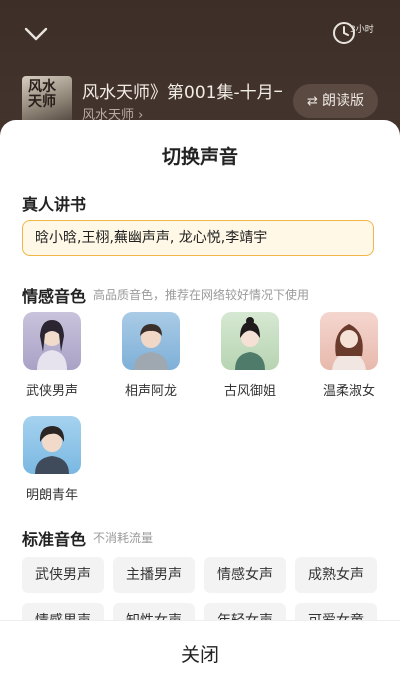 The height and width of the screenshot is (689, 400). I want to click on read-version-label: 朗读版, so click(342, 101).